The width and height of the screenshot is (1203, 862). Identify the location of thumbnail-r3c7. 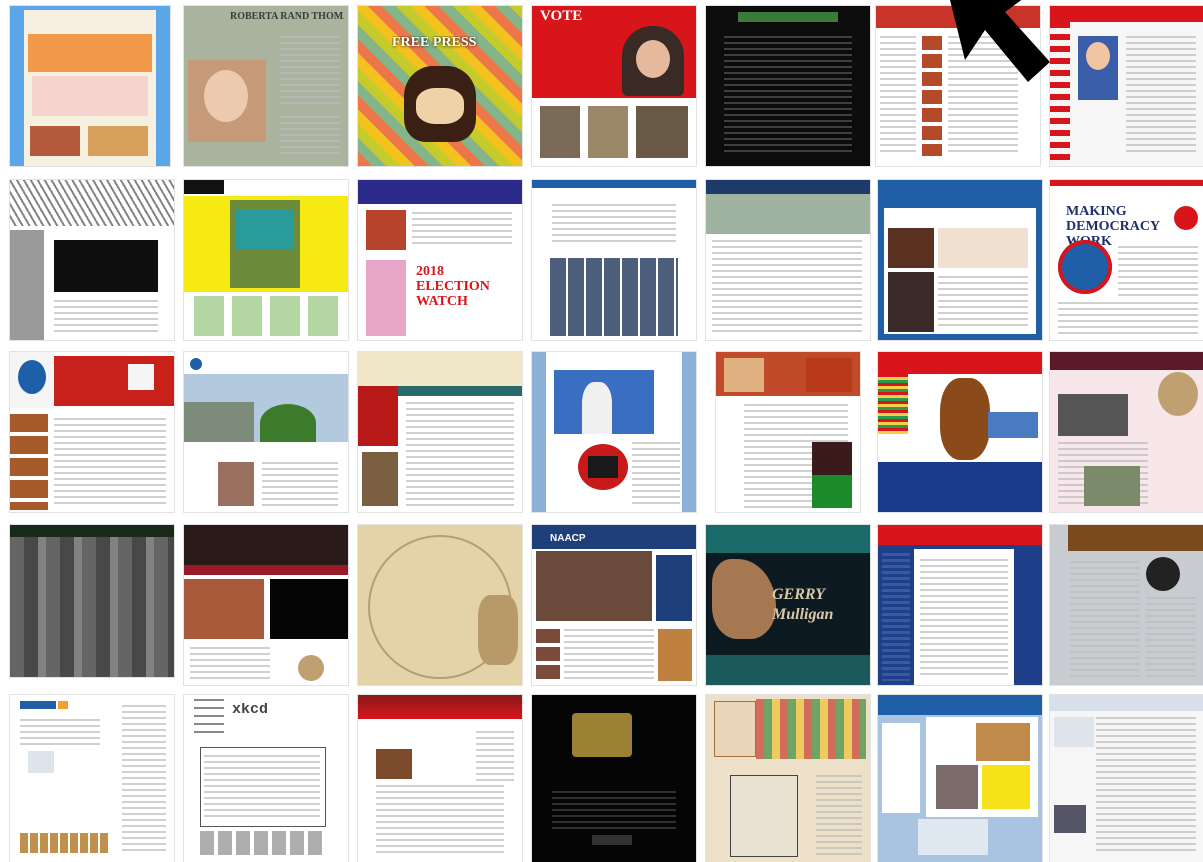
(1126, 432).